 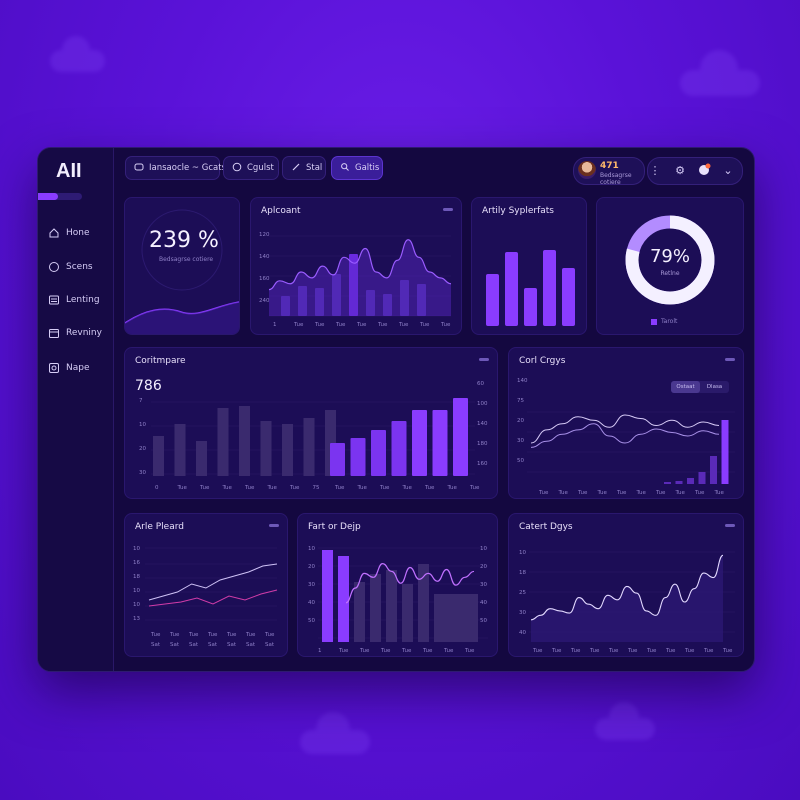 I want to click on map-icon, so click(x=54, y=368).